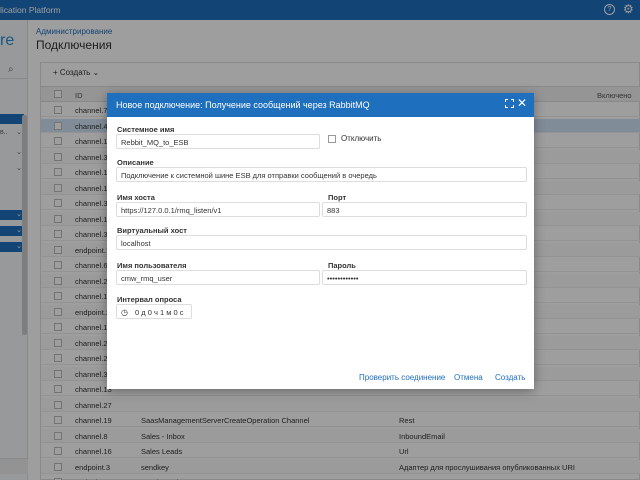 The width and height of the screenshot is (640, 480). I want to click on description-label: Описание, so click(135, 162).